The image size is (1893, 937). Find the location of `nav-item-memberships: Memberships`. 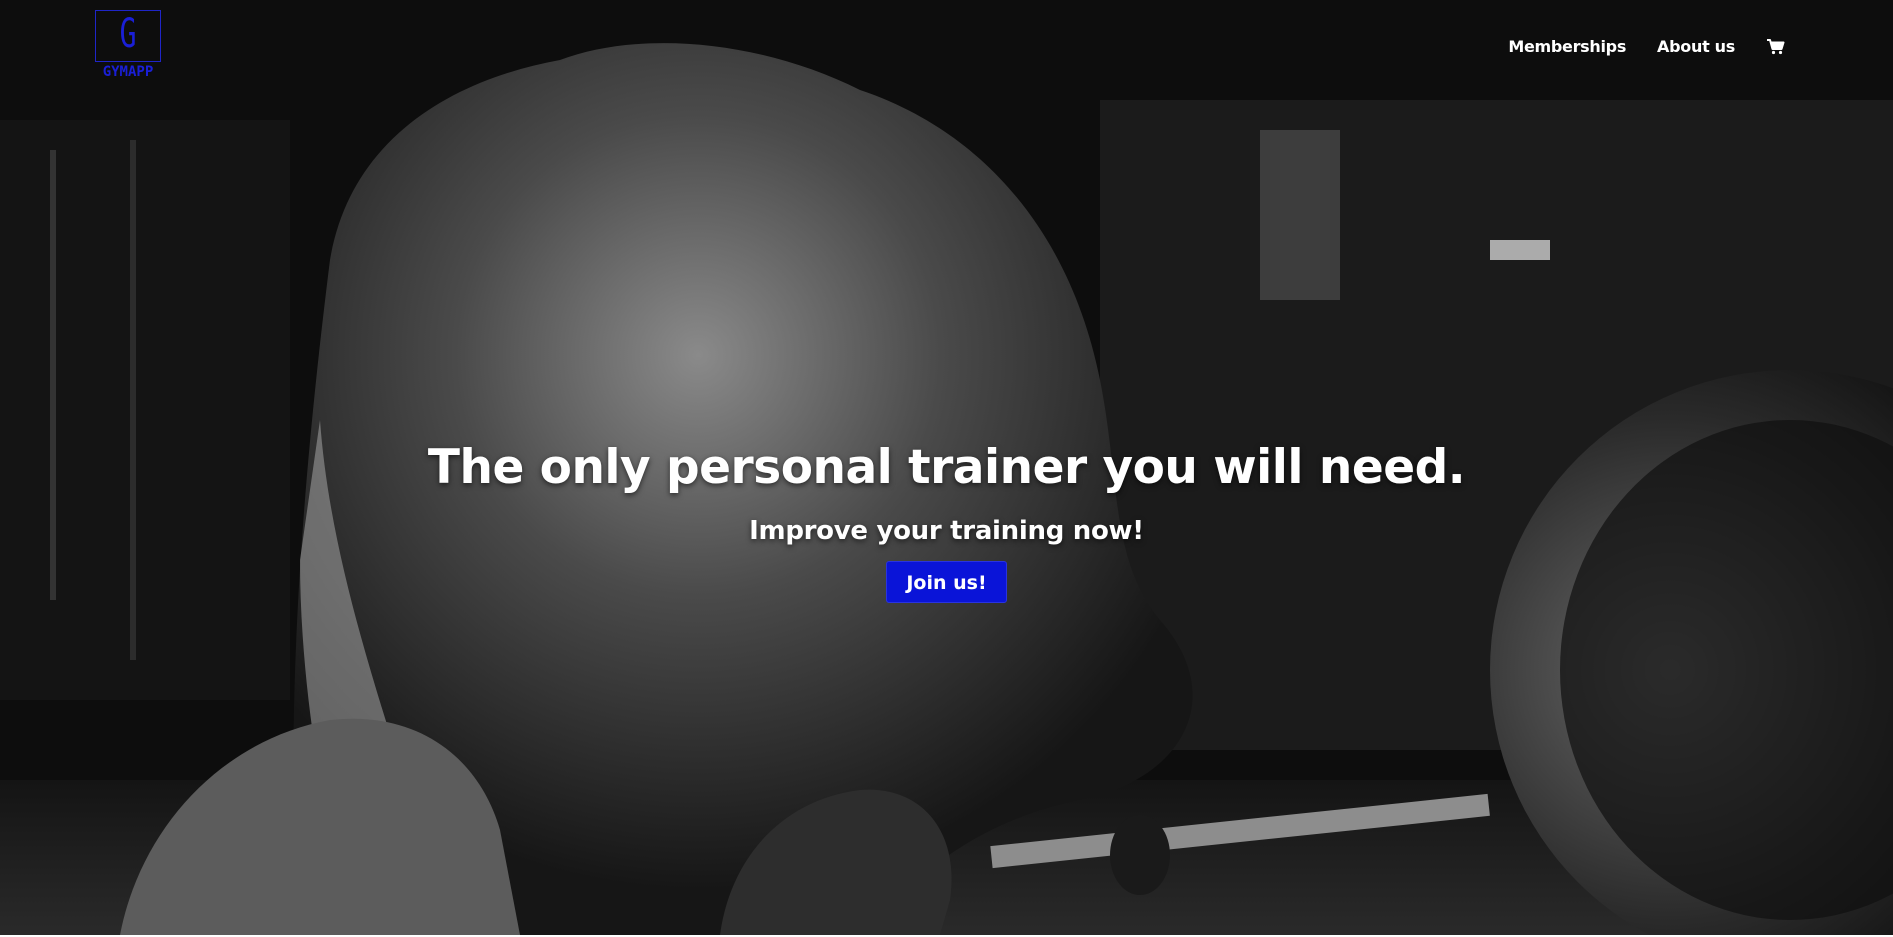

nav-item-memberships: Memberships is located at coordinates (1567, 47).